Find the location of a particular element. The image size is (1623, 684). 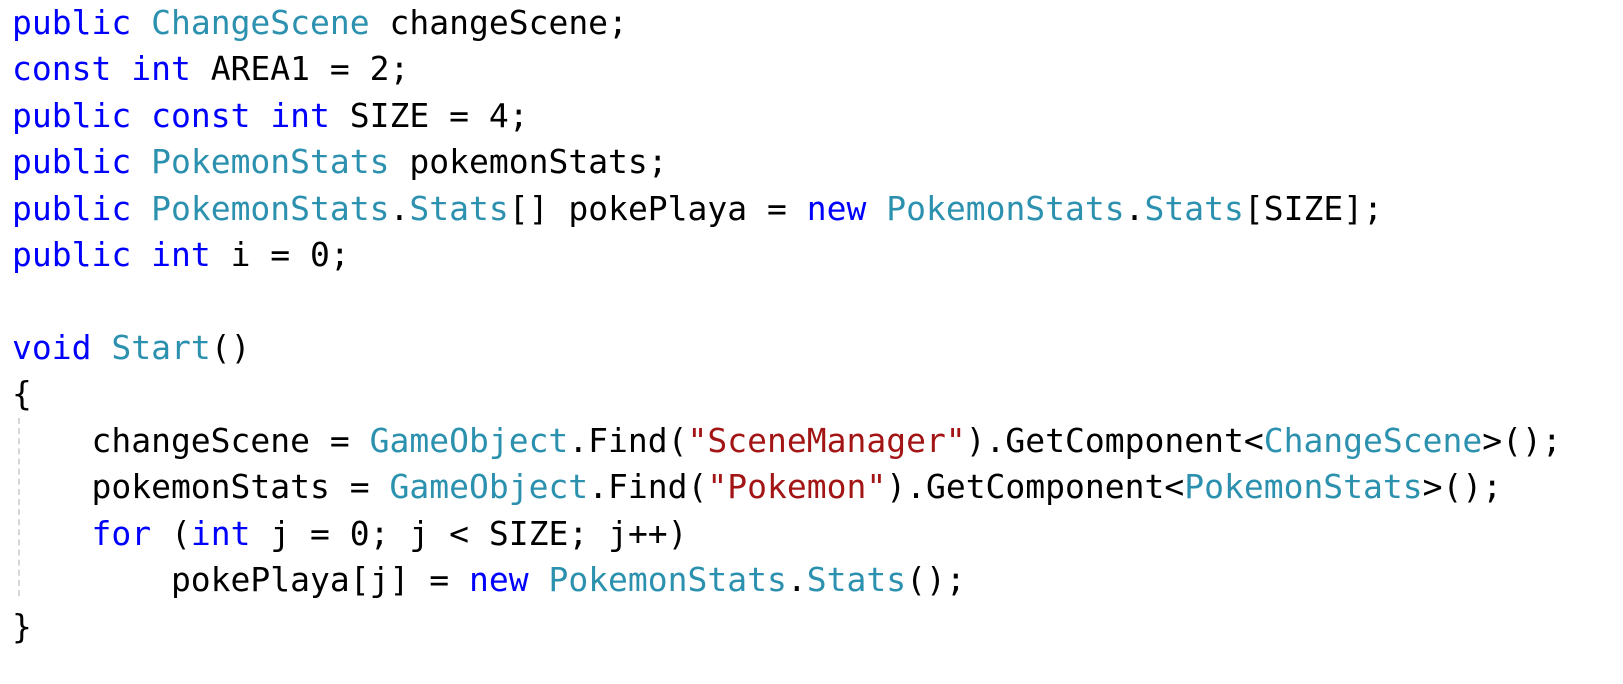

code-token-plain: pokemonStats; is located at coordinates (528, 161).